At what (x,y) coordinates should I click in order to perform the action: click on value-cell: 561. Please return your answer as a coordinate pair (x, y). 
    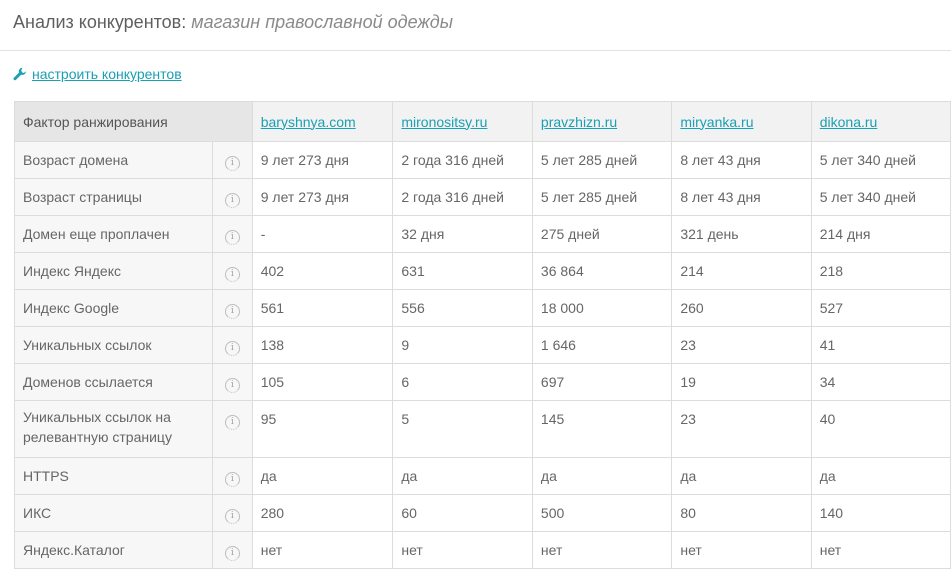
    Looking at the image, I should click on (322, 308).